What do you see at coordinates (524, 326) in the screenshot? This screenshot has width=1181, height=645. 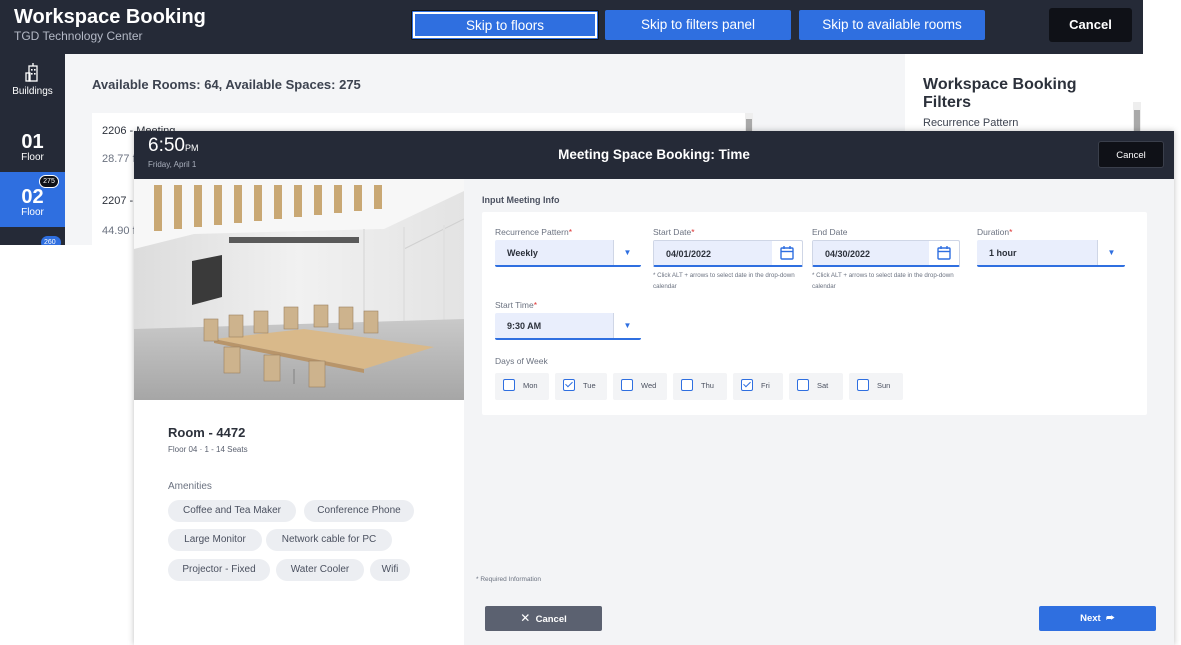 I see `start-time-value: 9:30 AM` at bounding box center [524, 326].